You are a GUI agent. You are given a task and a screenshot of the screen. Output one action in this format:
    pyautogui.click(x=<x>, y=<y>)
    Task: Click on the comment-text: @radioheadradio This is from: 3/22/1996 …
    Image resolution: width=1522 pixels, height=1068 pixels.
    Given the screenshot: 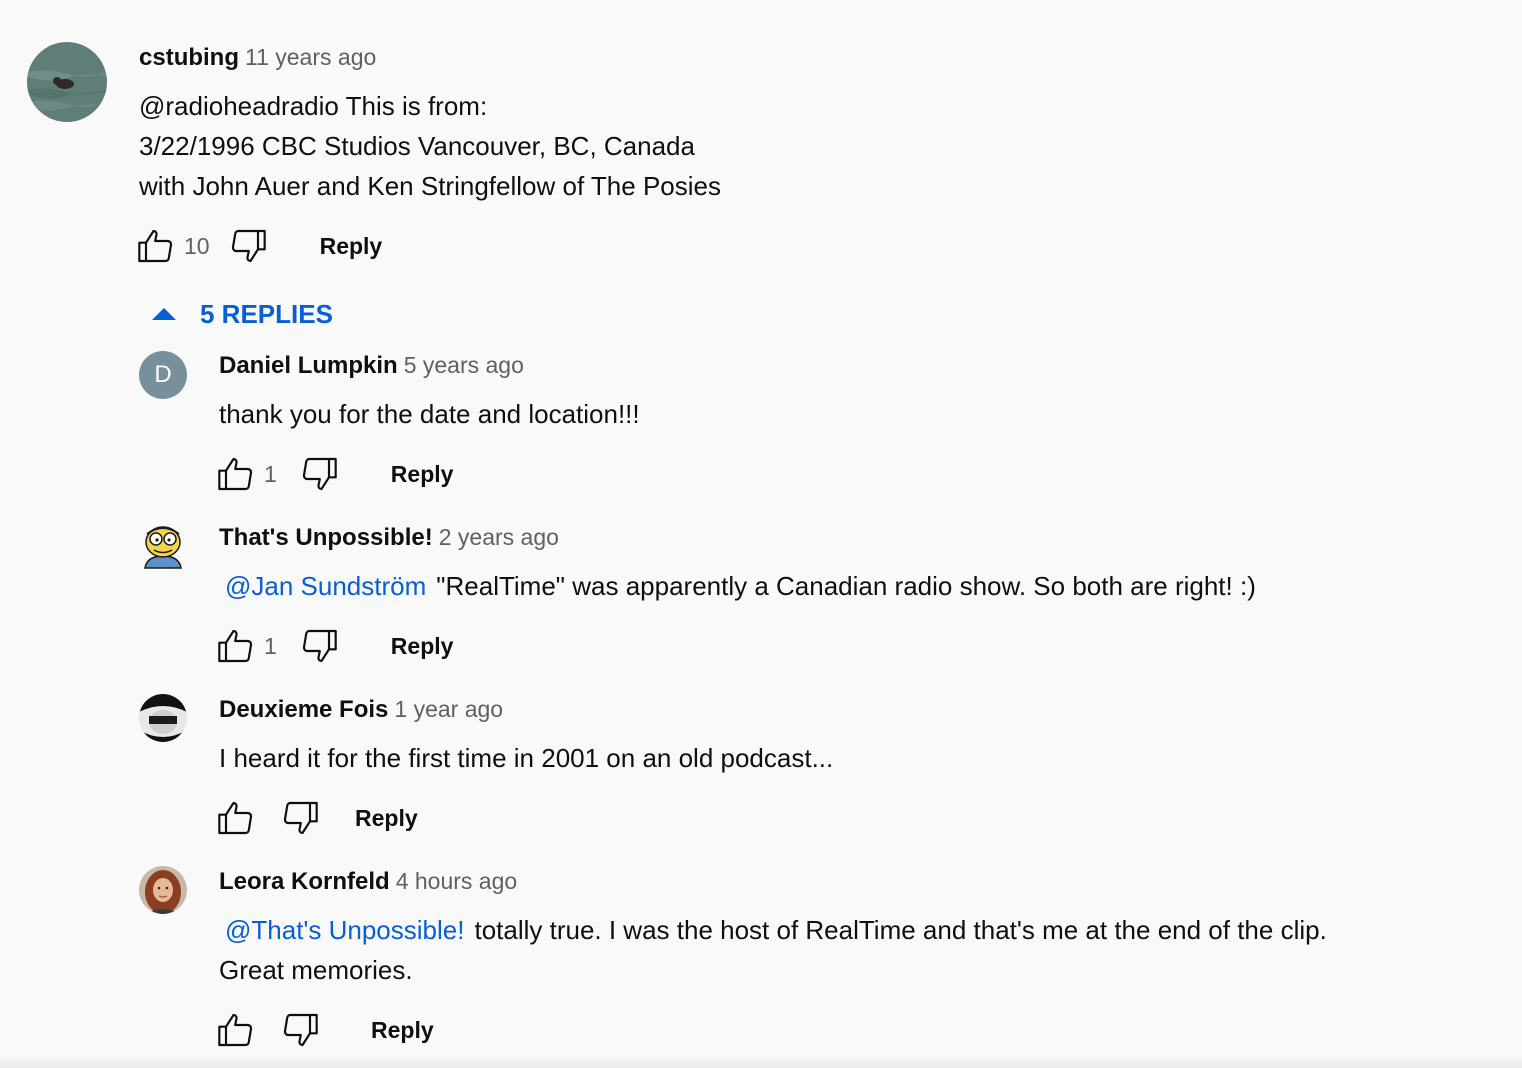 What is the action you would take?
    pyautogui.click(x=430, y=146)
    